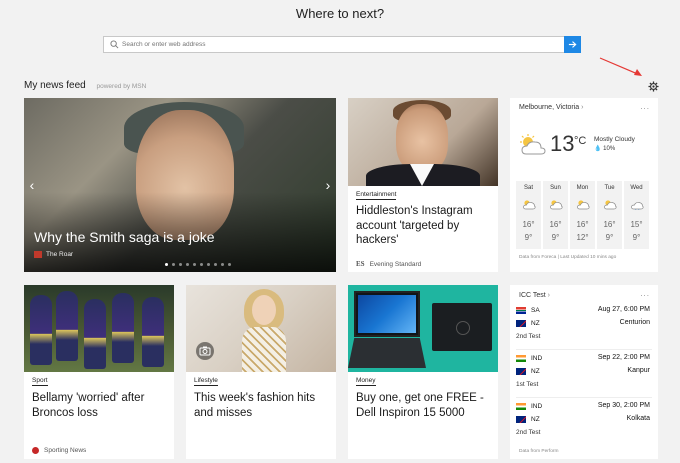  What do you see at coordinates (636, 215) in the screenshot?
I see `forecast-day: Wed 15° 9°` at bounding box center [636, 215].